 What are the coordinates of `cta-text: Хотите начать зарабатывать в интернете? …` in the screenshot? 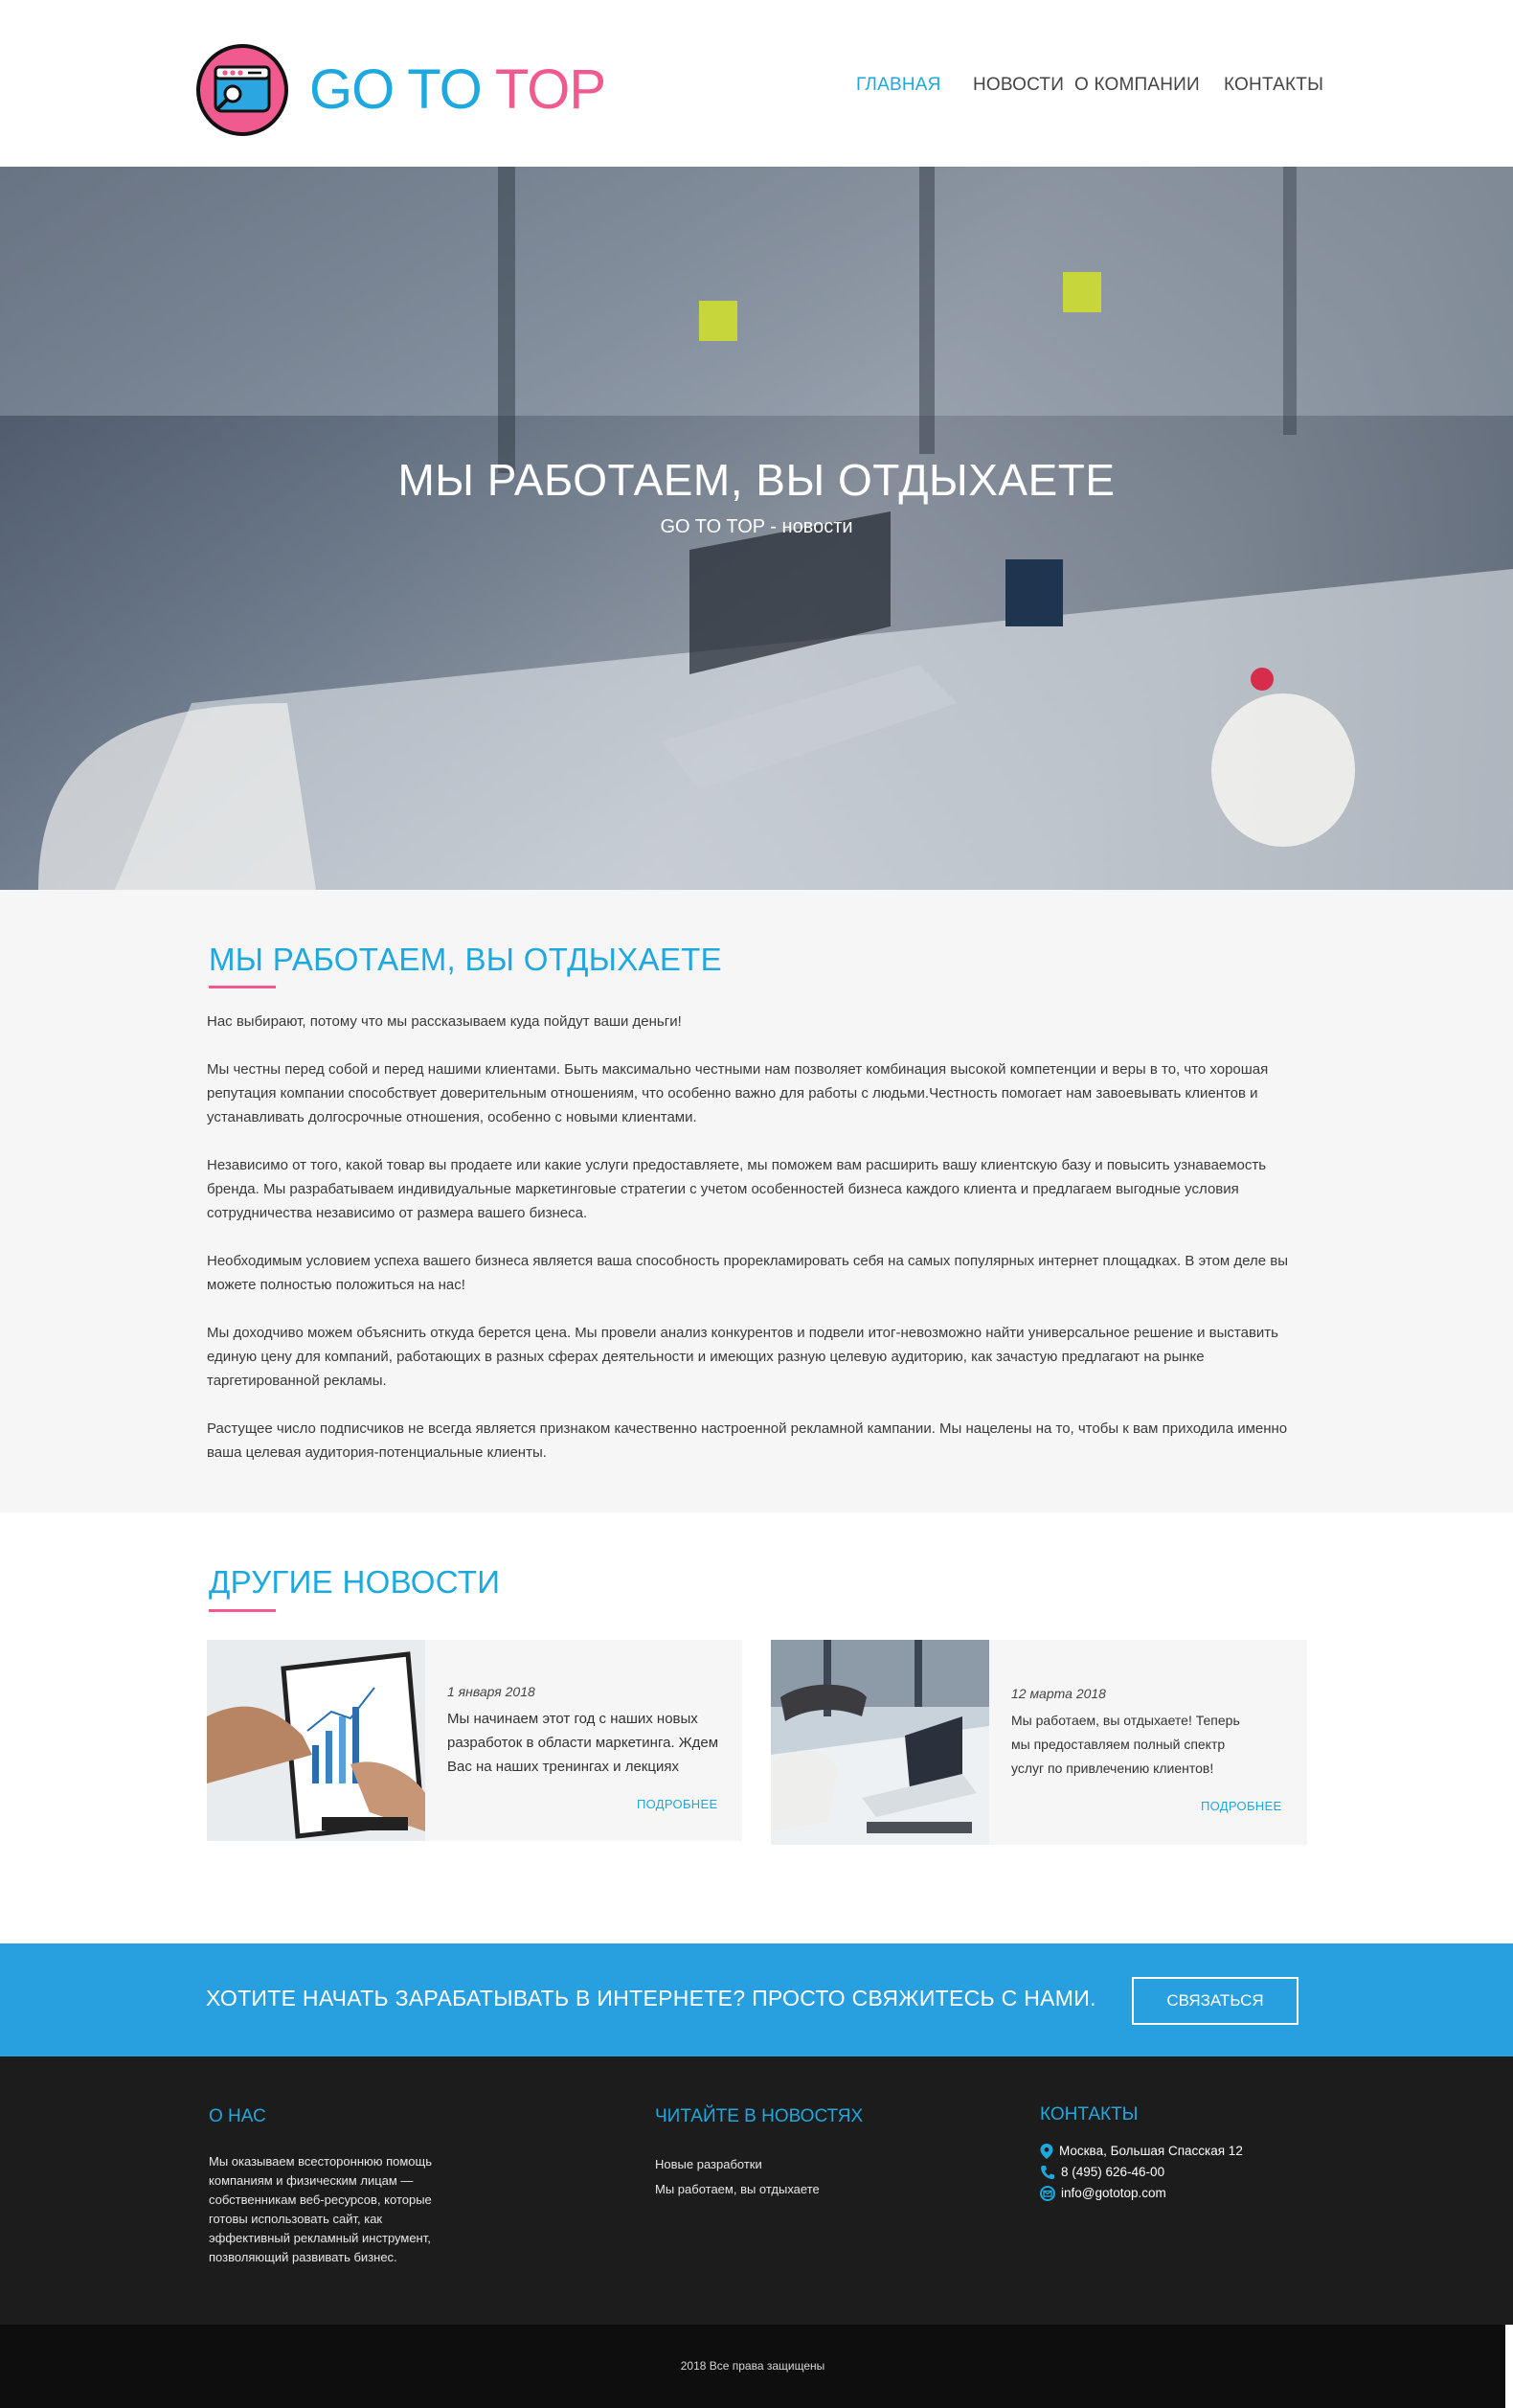 It's located at (651, 1998).